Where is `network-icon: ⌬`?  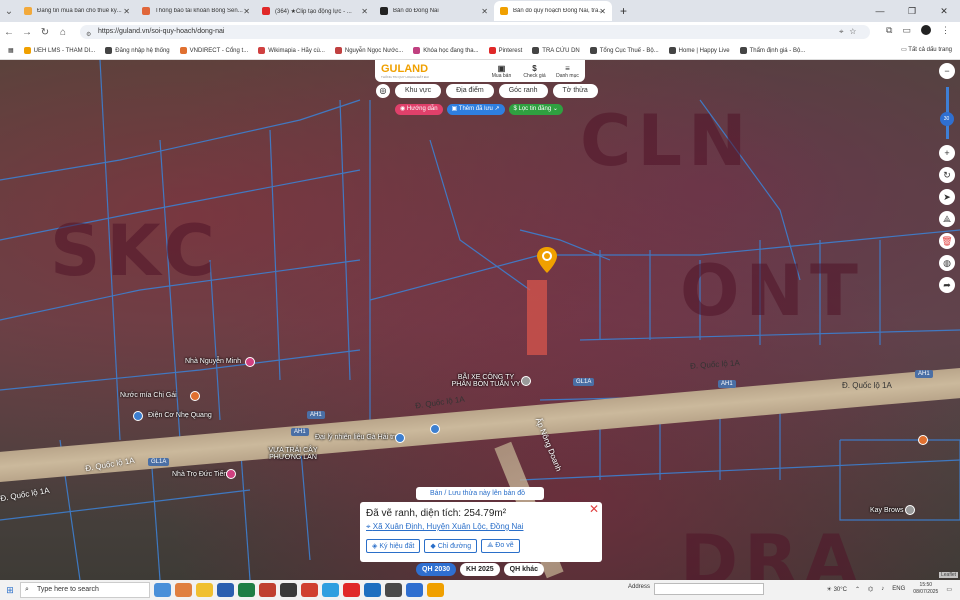
network-icon: ⌬ is located at coordinates (870, 589).